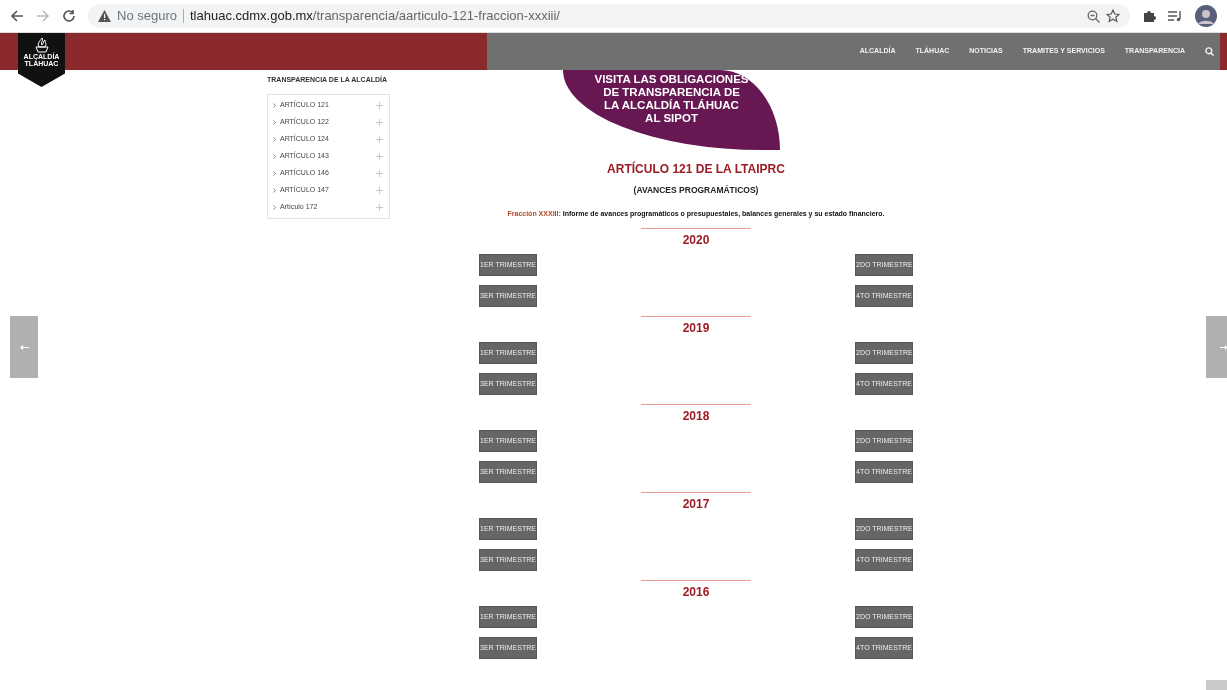 The image size is (1227, 690). Describe the element at coordinates (696, 504) in the screenshot. I see `year-heading: 2017` at that location.